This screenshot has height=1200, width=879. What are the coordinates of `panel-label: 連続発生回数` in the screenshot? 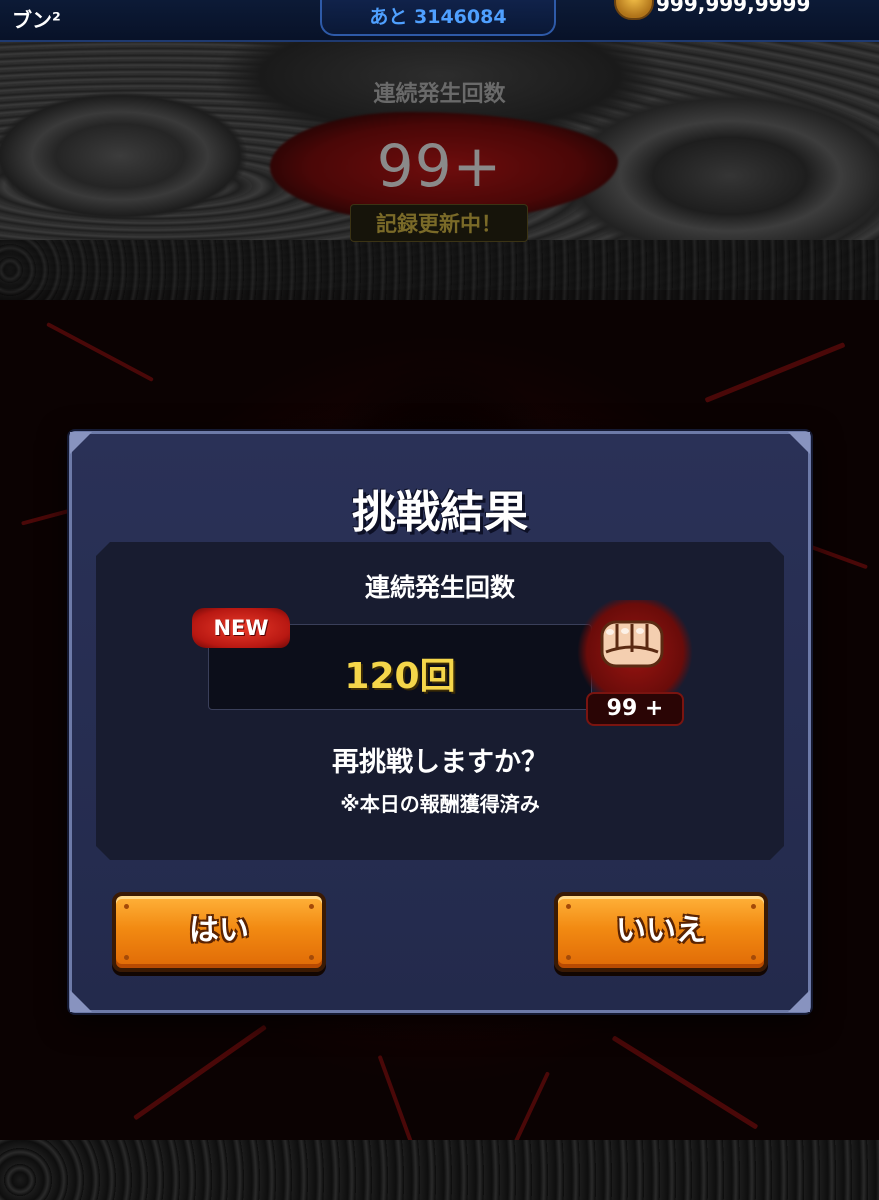 It's located at (439, 587).